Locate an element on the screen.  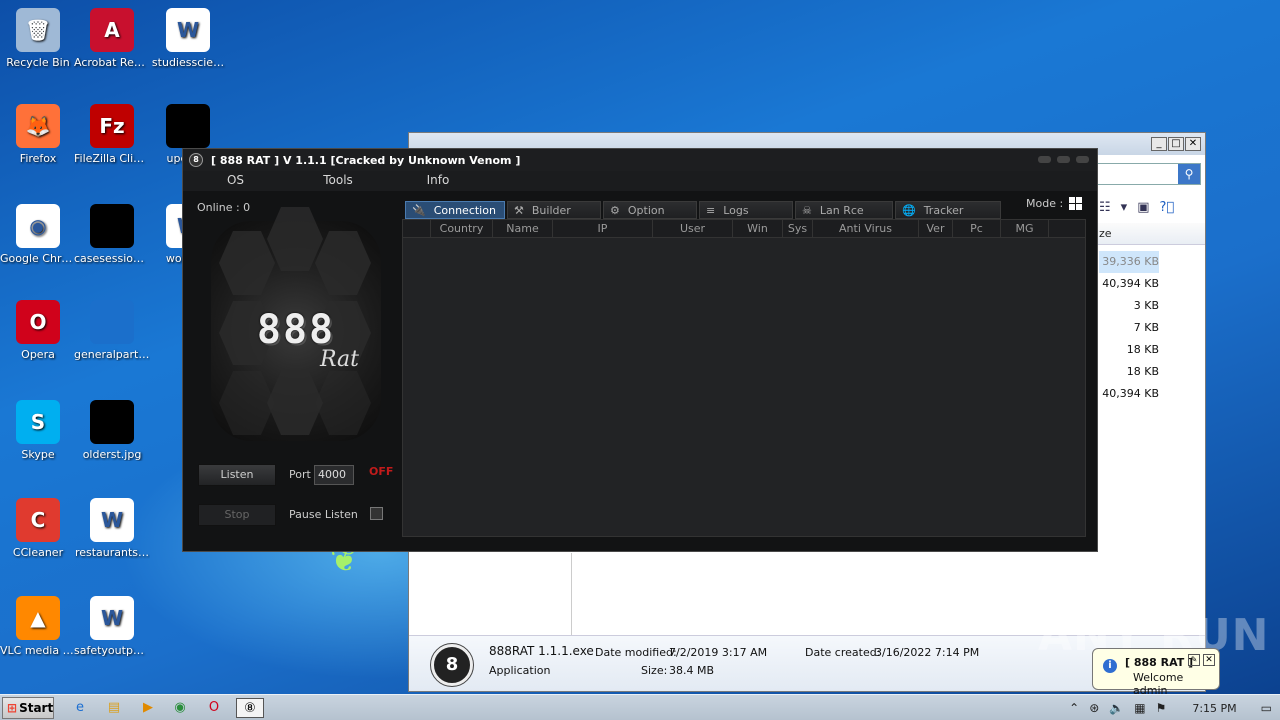
tab-connection: 🔌 Connection is located at coordinates (455, 210).